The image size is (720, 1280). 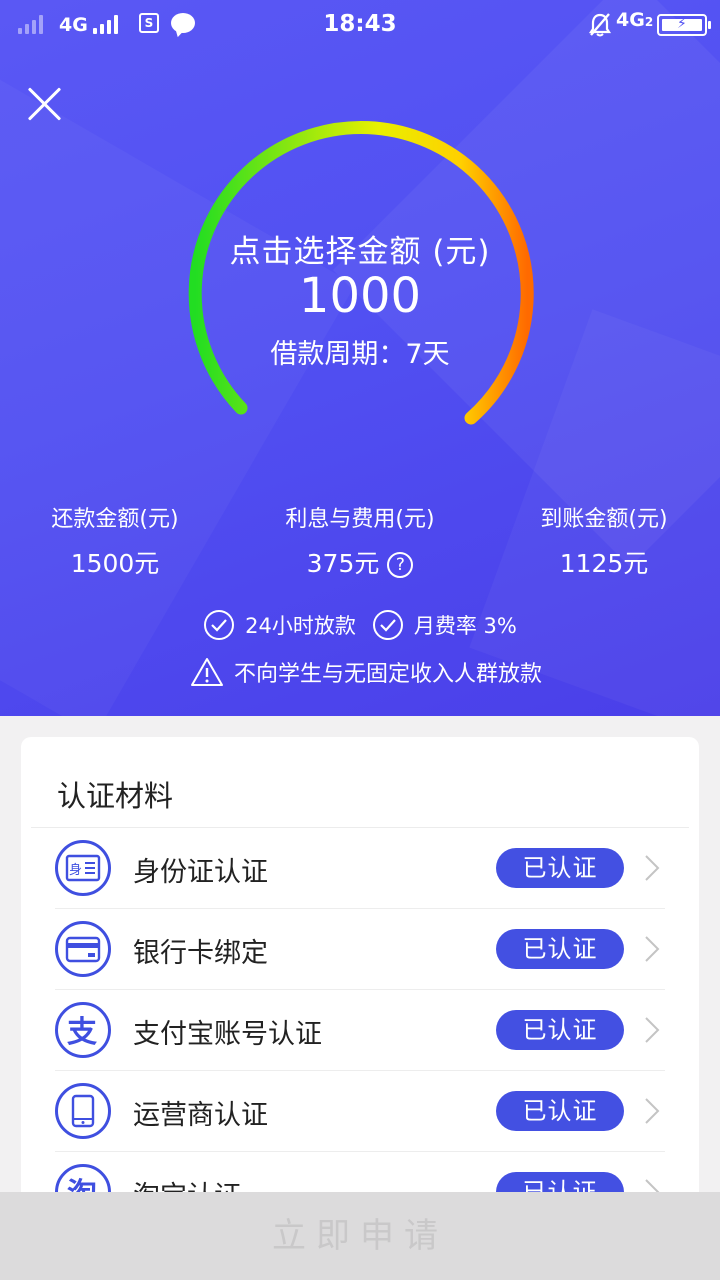 I want to click on svg-text: 支, so click(x=82, y=1031).